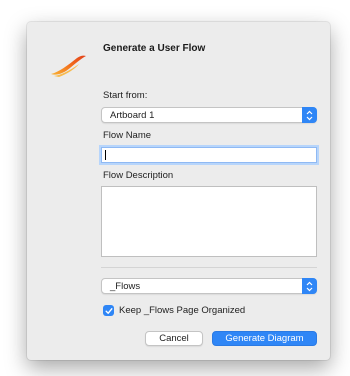  Describe the element at coordinates (209, 286) in the screenshot. I see `flows-page-select: _Flows` at that location.